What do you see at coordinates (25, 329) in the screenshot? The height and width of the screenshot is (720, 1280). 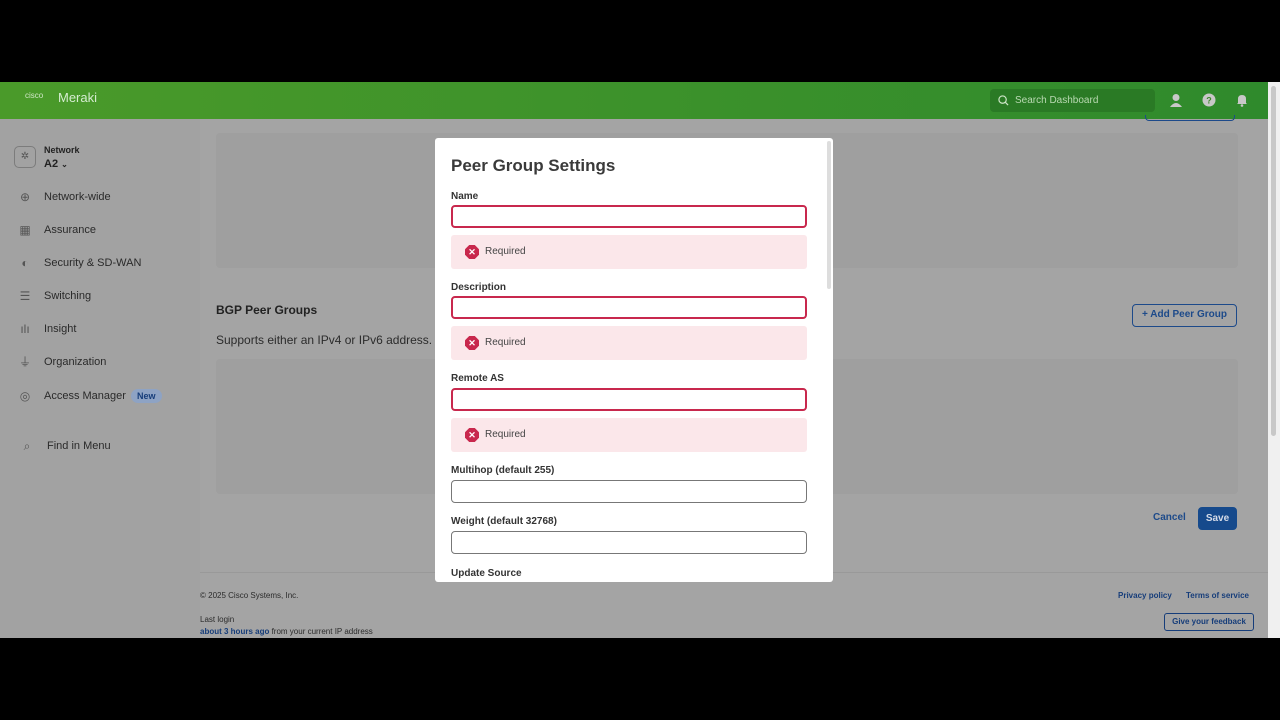 I see `bar-chart-icon: ılı` at bounding box center [25, 329].